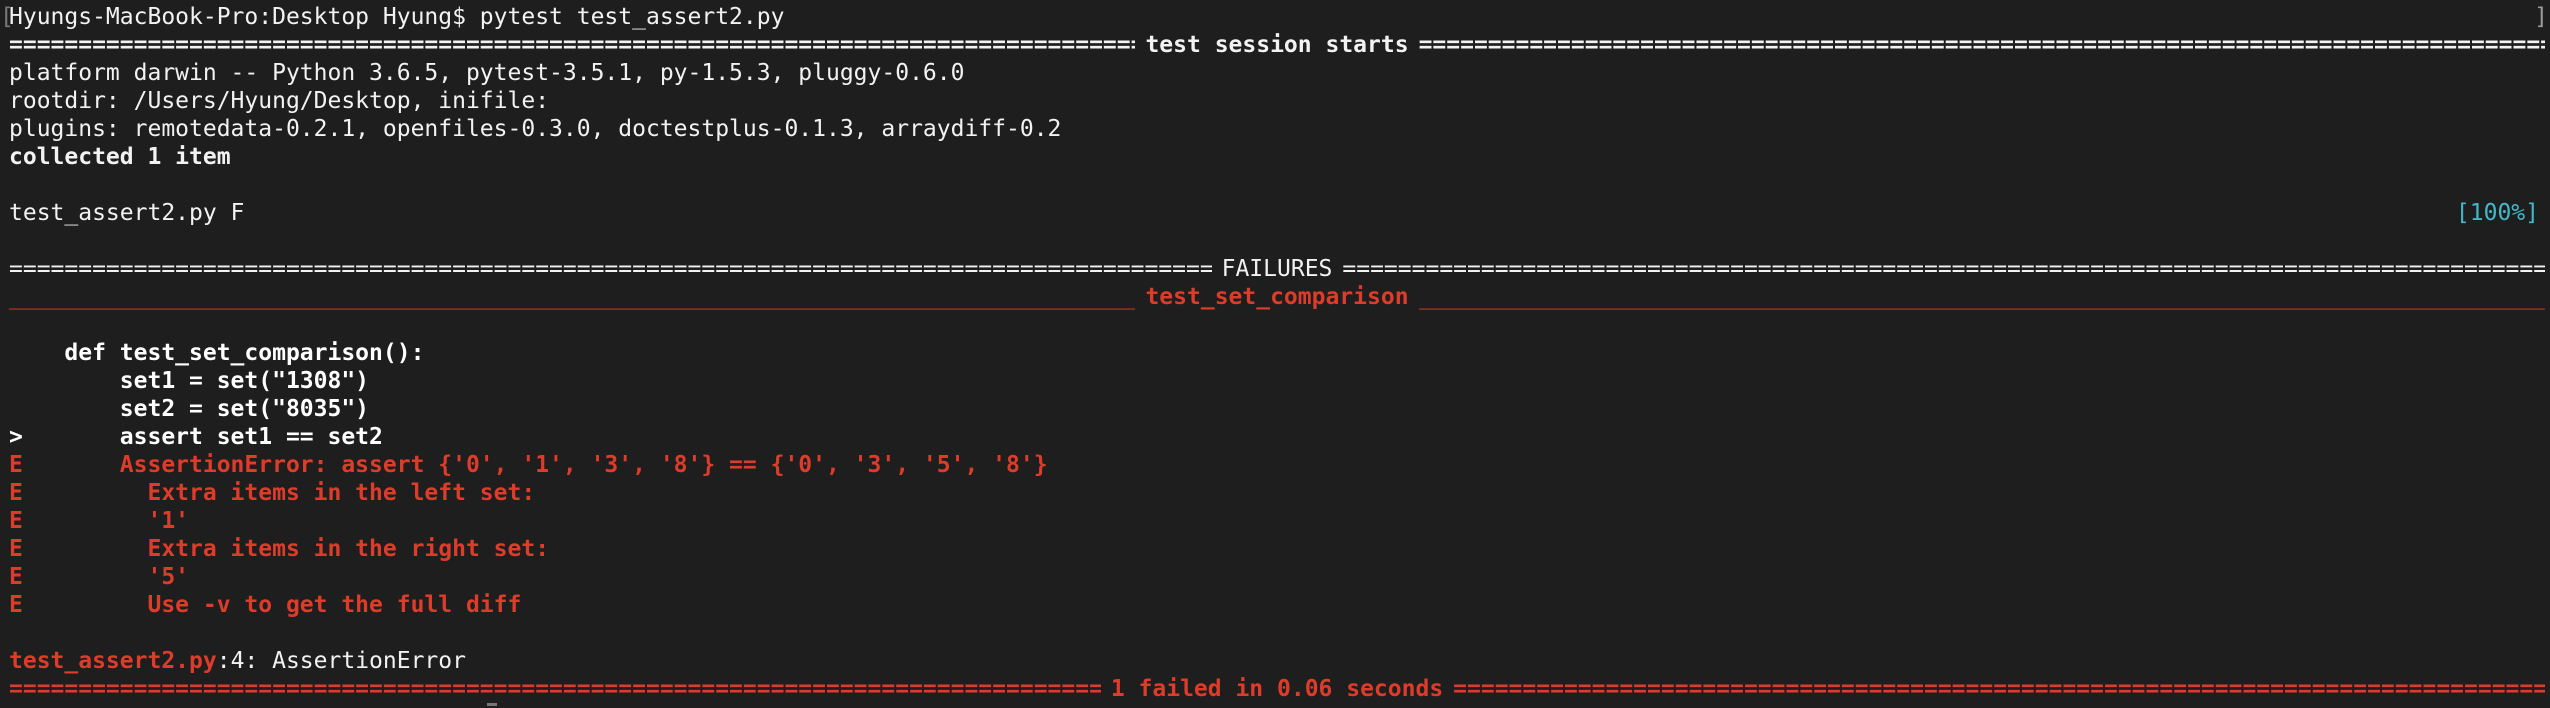 This screenshot has width=2550, height=708. Describe the element at coordinates (1277, 213) in the screenshot. I see `test-result-row: test_assert2.py F [100%]` at that location.